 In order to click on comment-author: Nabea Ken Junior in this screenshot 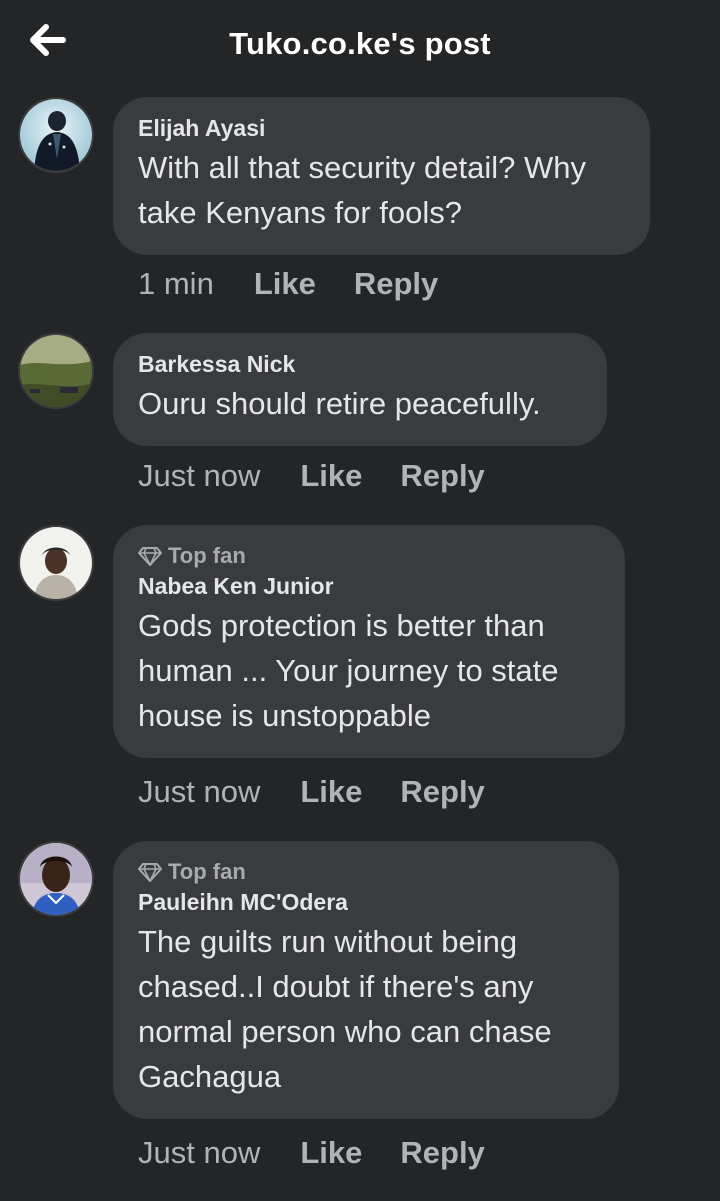, I will do `click(368, 586)`.